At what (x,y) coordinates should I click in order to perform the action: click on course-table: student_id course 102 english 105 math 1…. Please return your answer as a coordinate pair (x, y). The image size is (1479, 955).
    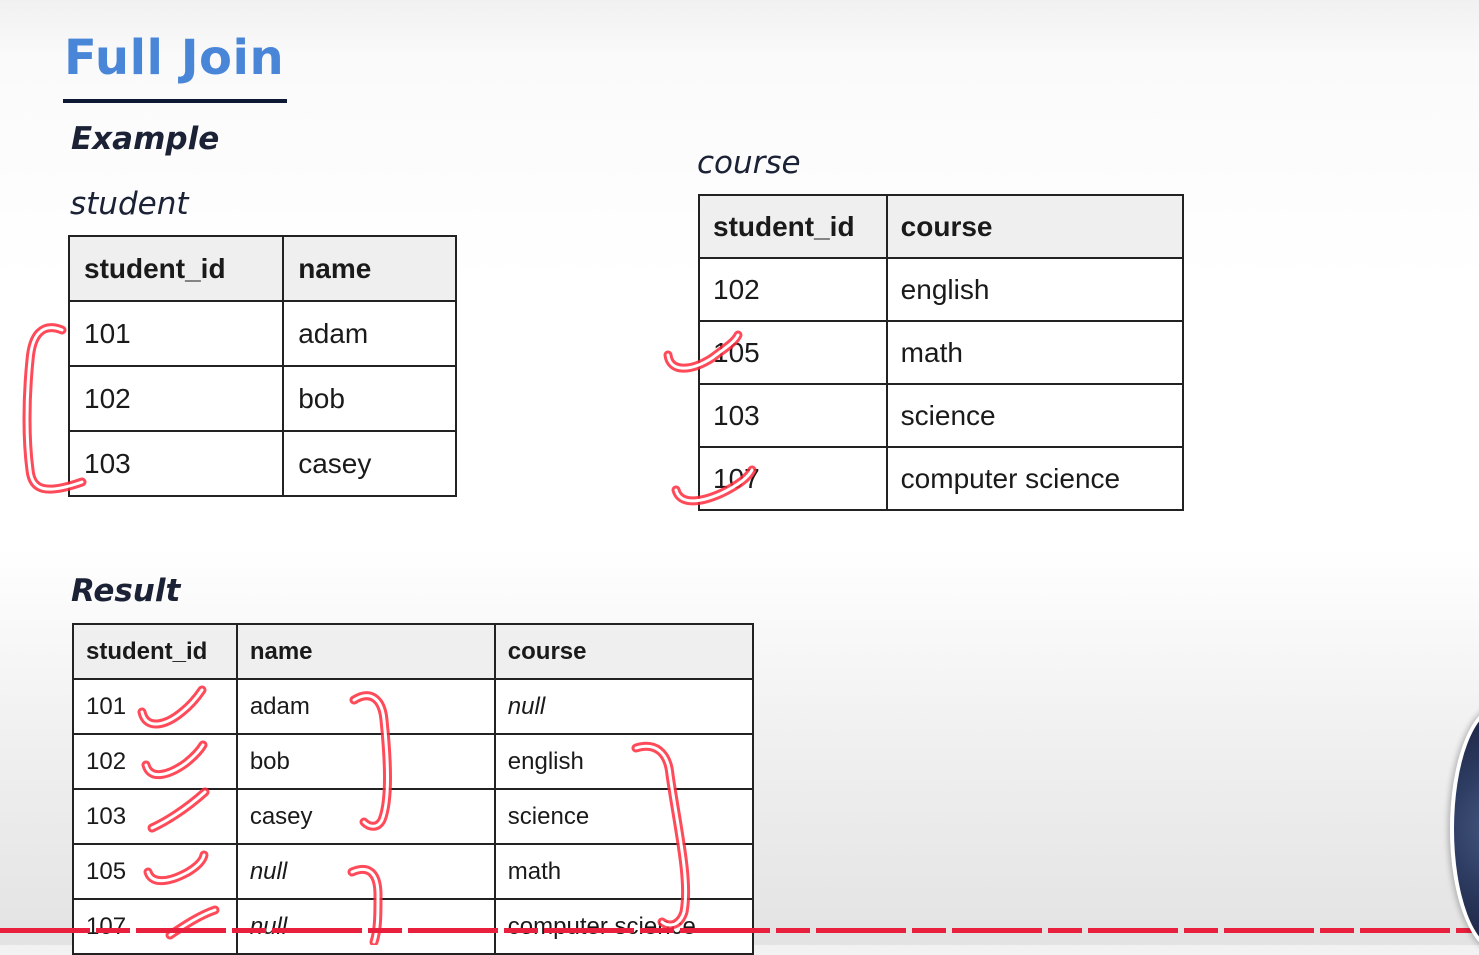
    Looking at the image, I should click on (941, 352).